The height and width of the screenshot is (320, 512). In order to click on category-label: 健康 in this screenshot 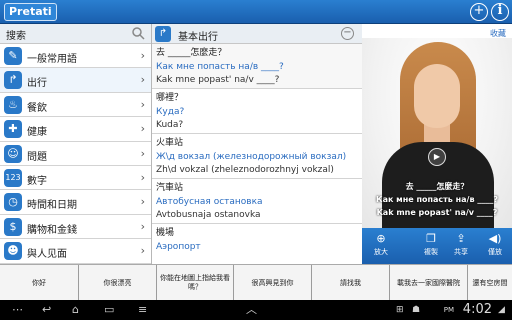, I will do `click(37, 133)`.